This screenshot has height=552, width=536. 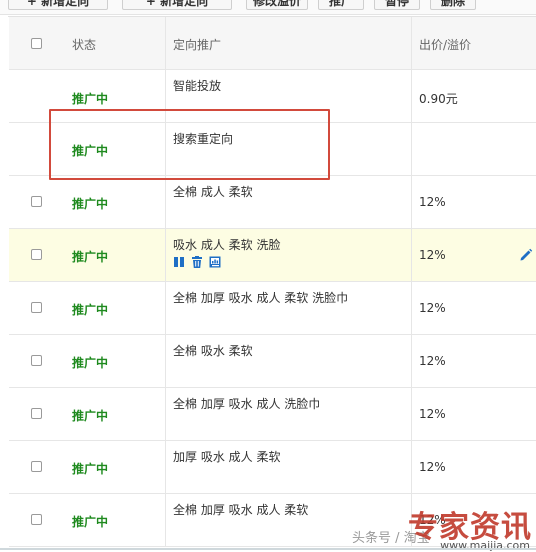 What do you see at coordinates (213, 192) in the screenshot?
I see `target-name: 全棉 成人 柔软` at bounding box center [213, 192].